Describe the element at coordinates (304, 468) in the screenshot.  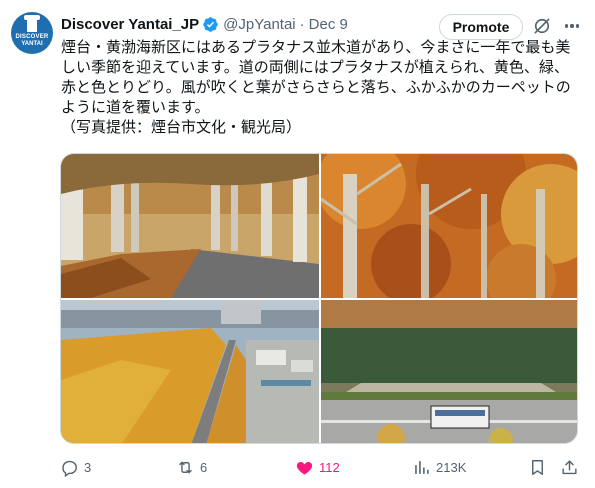
I see `heart-icon` at that location.